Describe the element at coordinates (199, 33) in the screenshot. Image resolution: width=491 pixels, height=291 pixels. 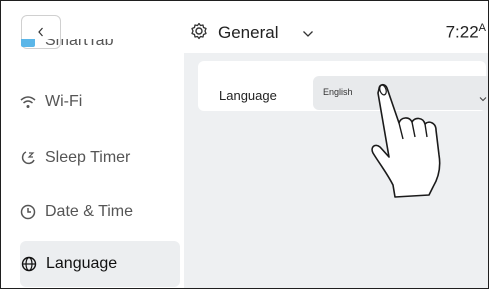
I see `gear-icon` at that location.